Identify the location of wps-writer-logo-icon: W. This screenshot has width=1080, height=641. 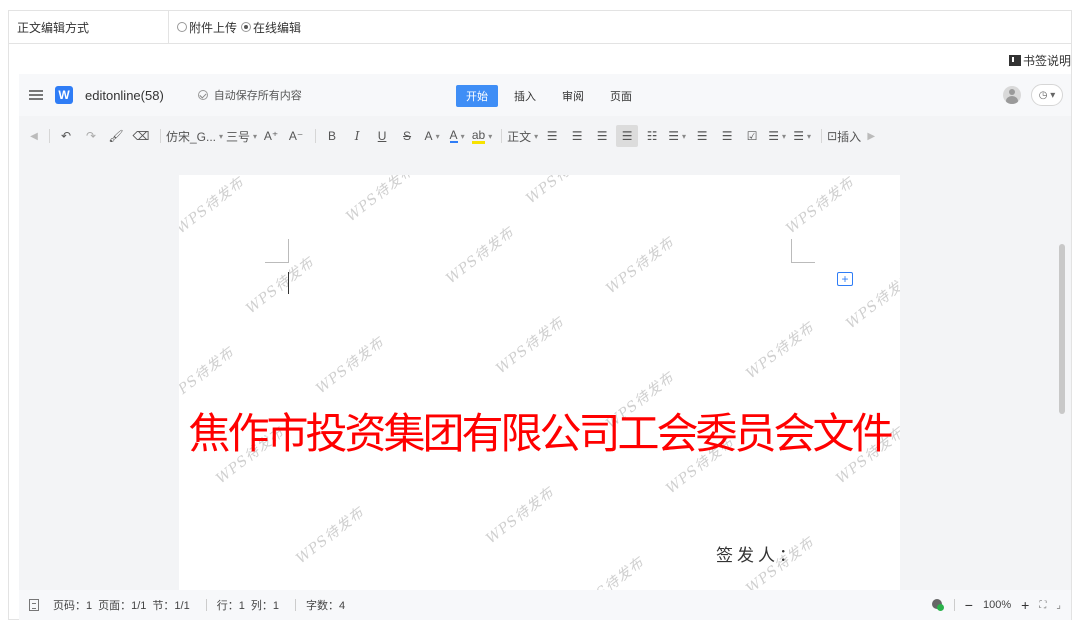
(64, 95).